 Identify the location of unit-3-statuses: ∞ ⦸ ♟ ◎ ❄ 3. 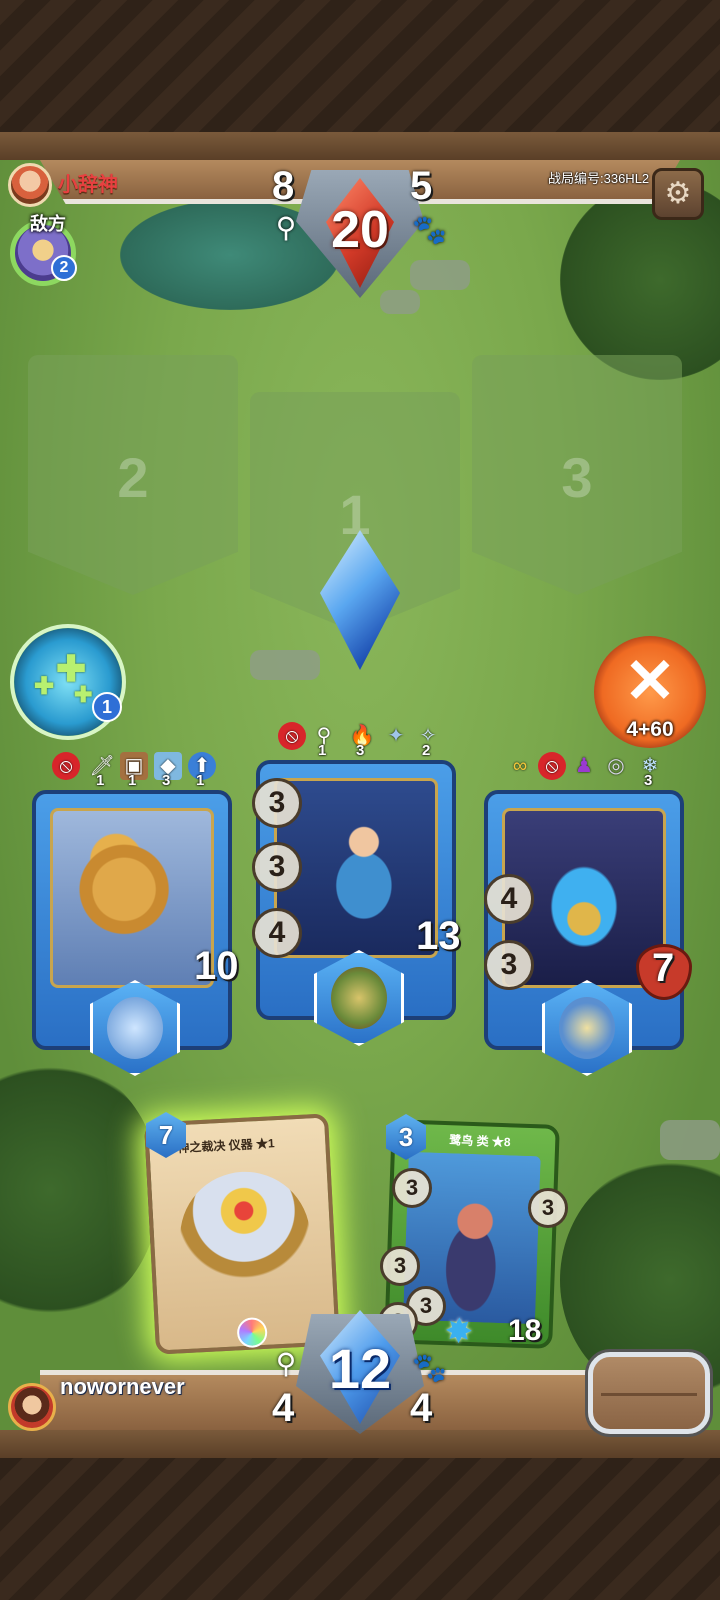
(596, 770).